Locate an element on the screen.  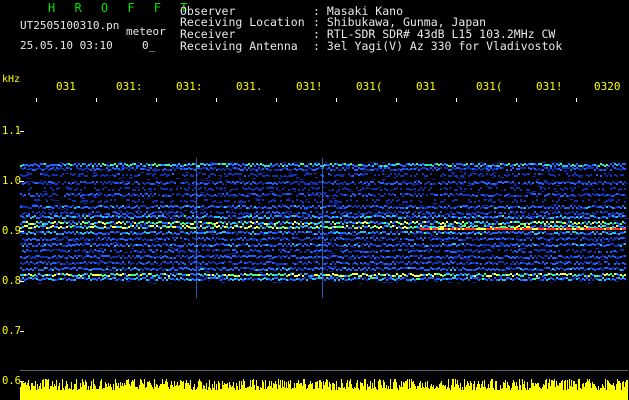
y-tick: 0.7 is located at coordinates (11, 331).